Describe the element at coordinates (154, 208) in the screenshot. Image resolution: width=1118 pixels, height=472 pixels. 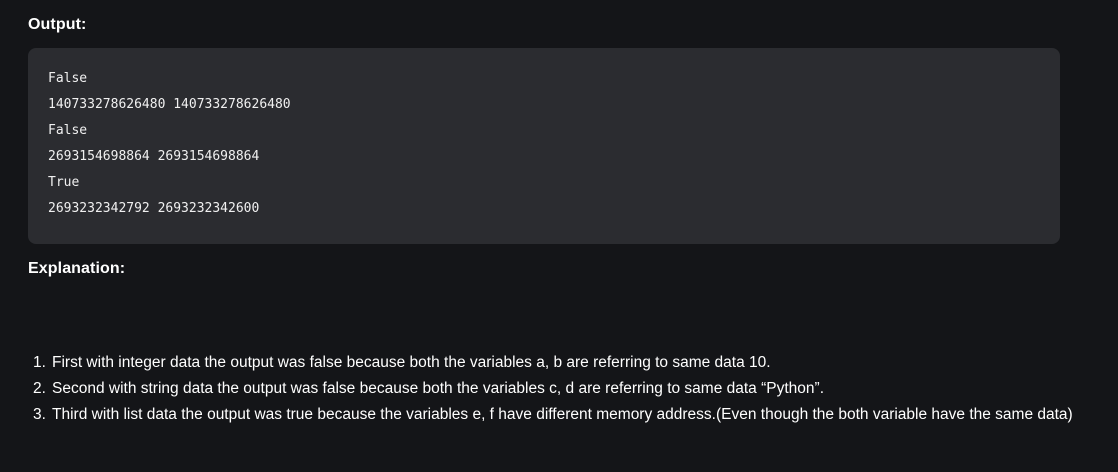
I see `output-line: 2693232342792 2693232342600` at that location.